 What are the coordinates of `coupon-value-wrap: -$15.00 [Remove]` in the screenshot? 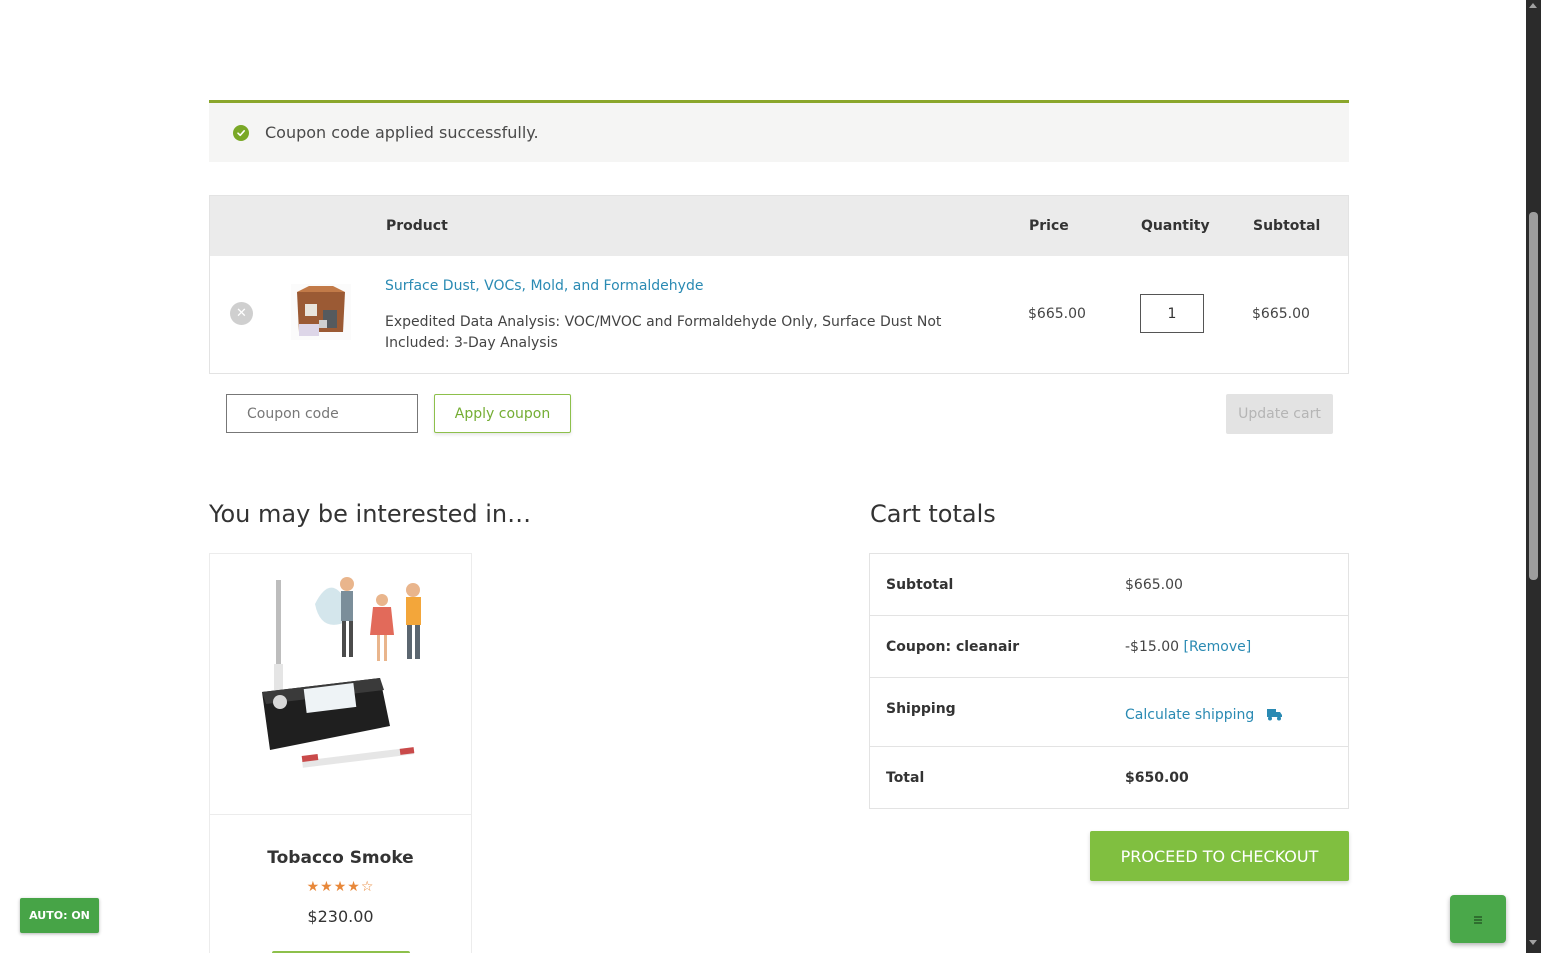 It's located at (1188, 647).